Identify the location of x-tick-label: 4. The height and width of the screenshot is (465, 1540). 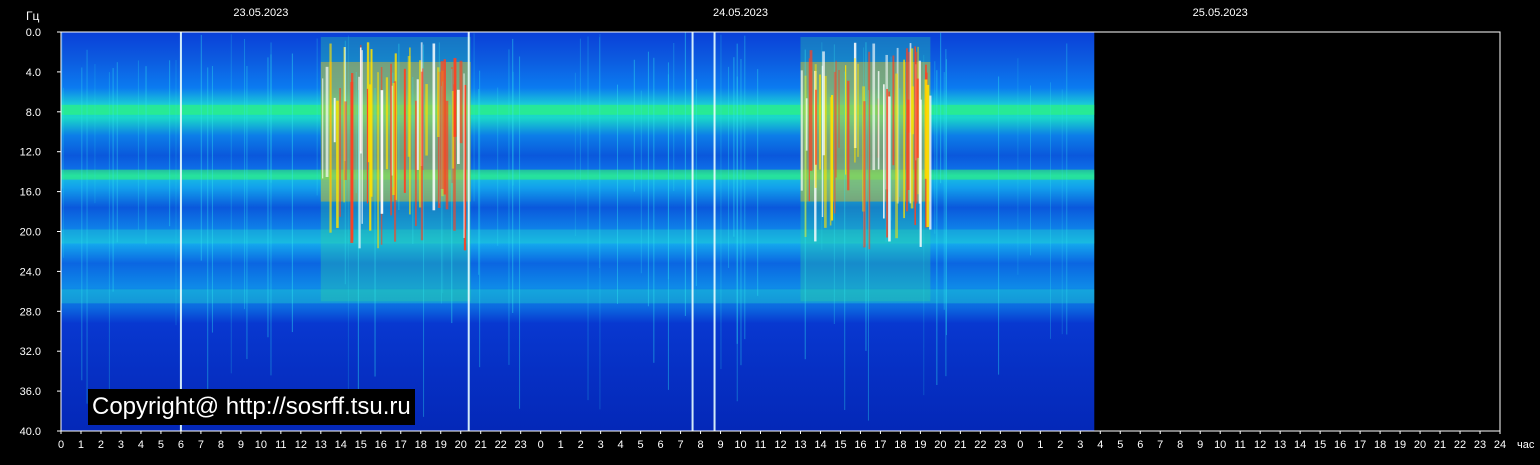
(621, 445).